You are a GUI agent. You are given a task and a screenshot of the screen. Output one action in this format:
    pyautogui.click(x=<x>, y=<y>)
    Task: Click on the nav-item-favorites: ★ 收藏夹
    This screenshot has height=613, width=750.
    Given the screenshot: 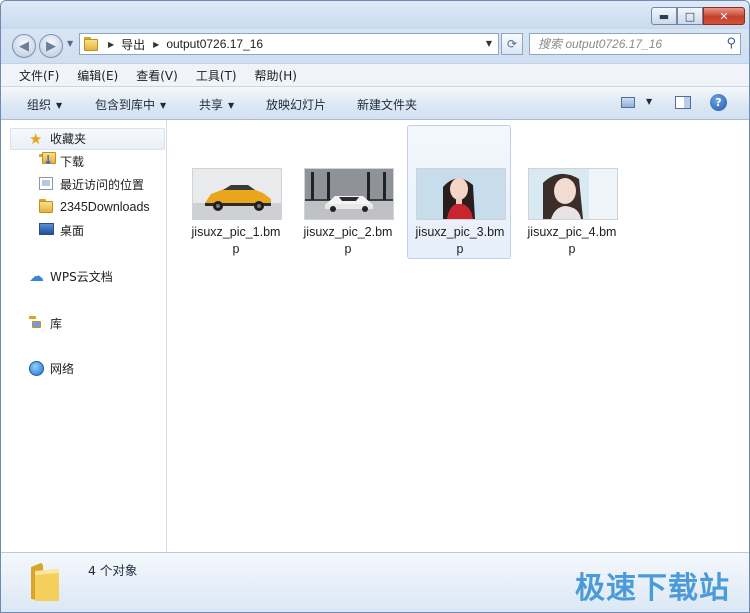 What is the action you would take?
    pyautogui.click(x=57, y=138)
    